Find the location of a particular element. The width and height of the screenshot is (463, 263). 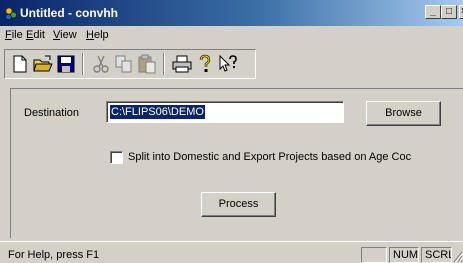

paste-button is located at coordinates (147, 64).